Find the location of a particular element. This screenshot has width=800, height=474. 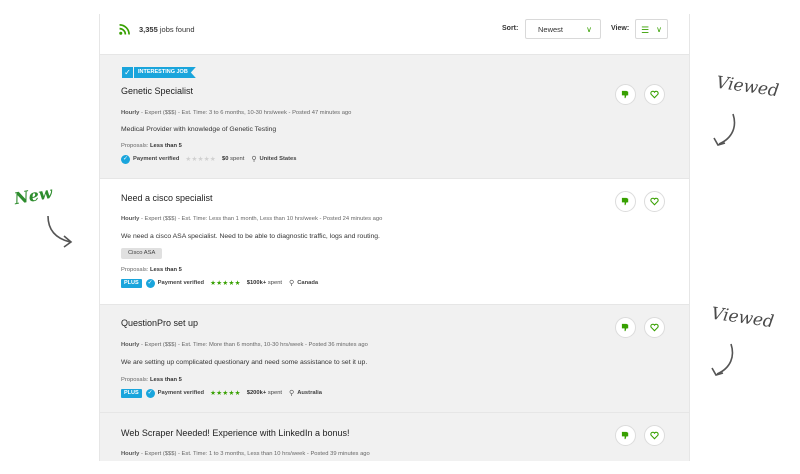

job-title: Genetic Specialist is located at coordinates (157, 91).